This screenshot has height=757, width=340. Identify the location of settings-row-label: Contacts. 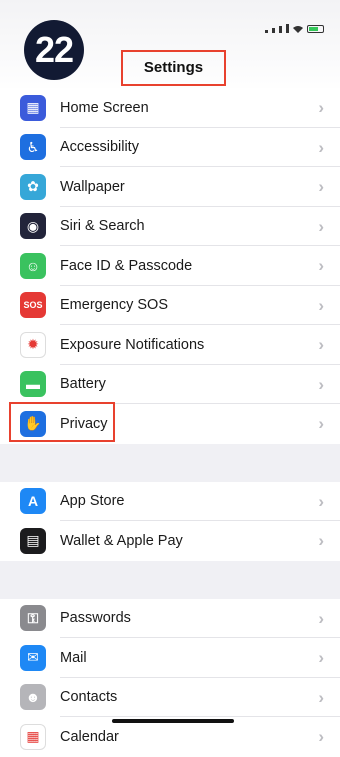
(89, 697).